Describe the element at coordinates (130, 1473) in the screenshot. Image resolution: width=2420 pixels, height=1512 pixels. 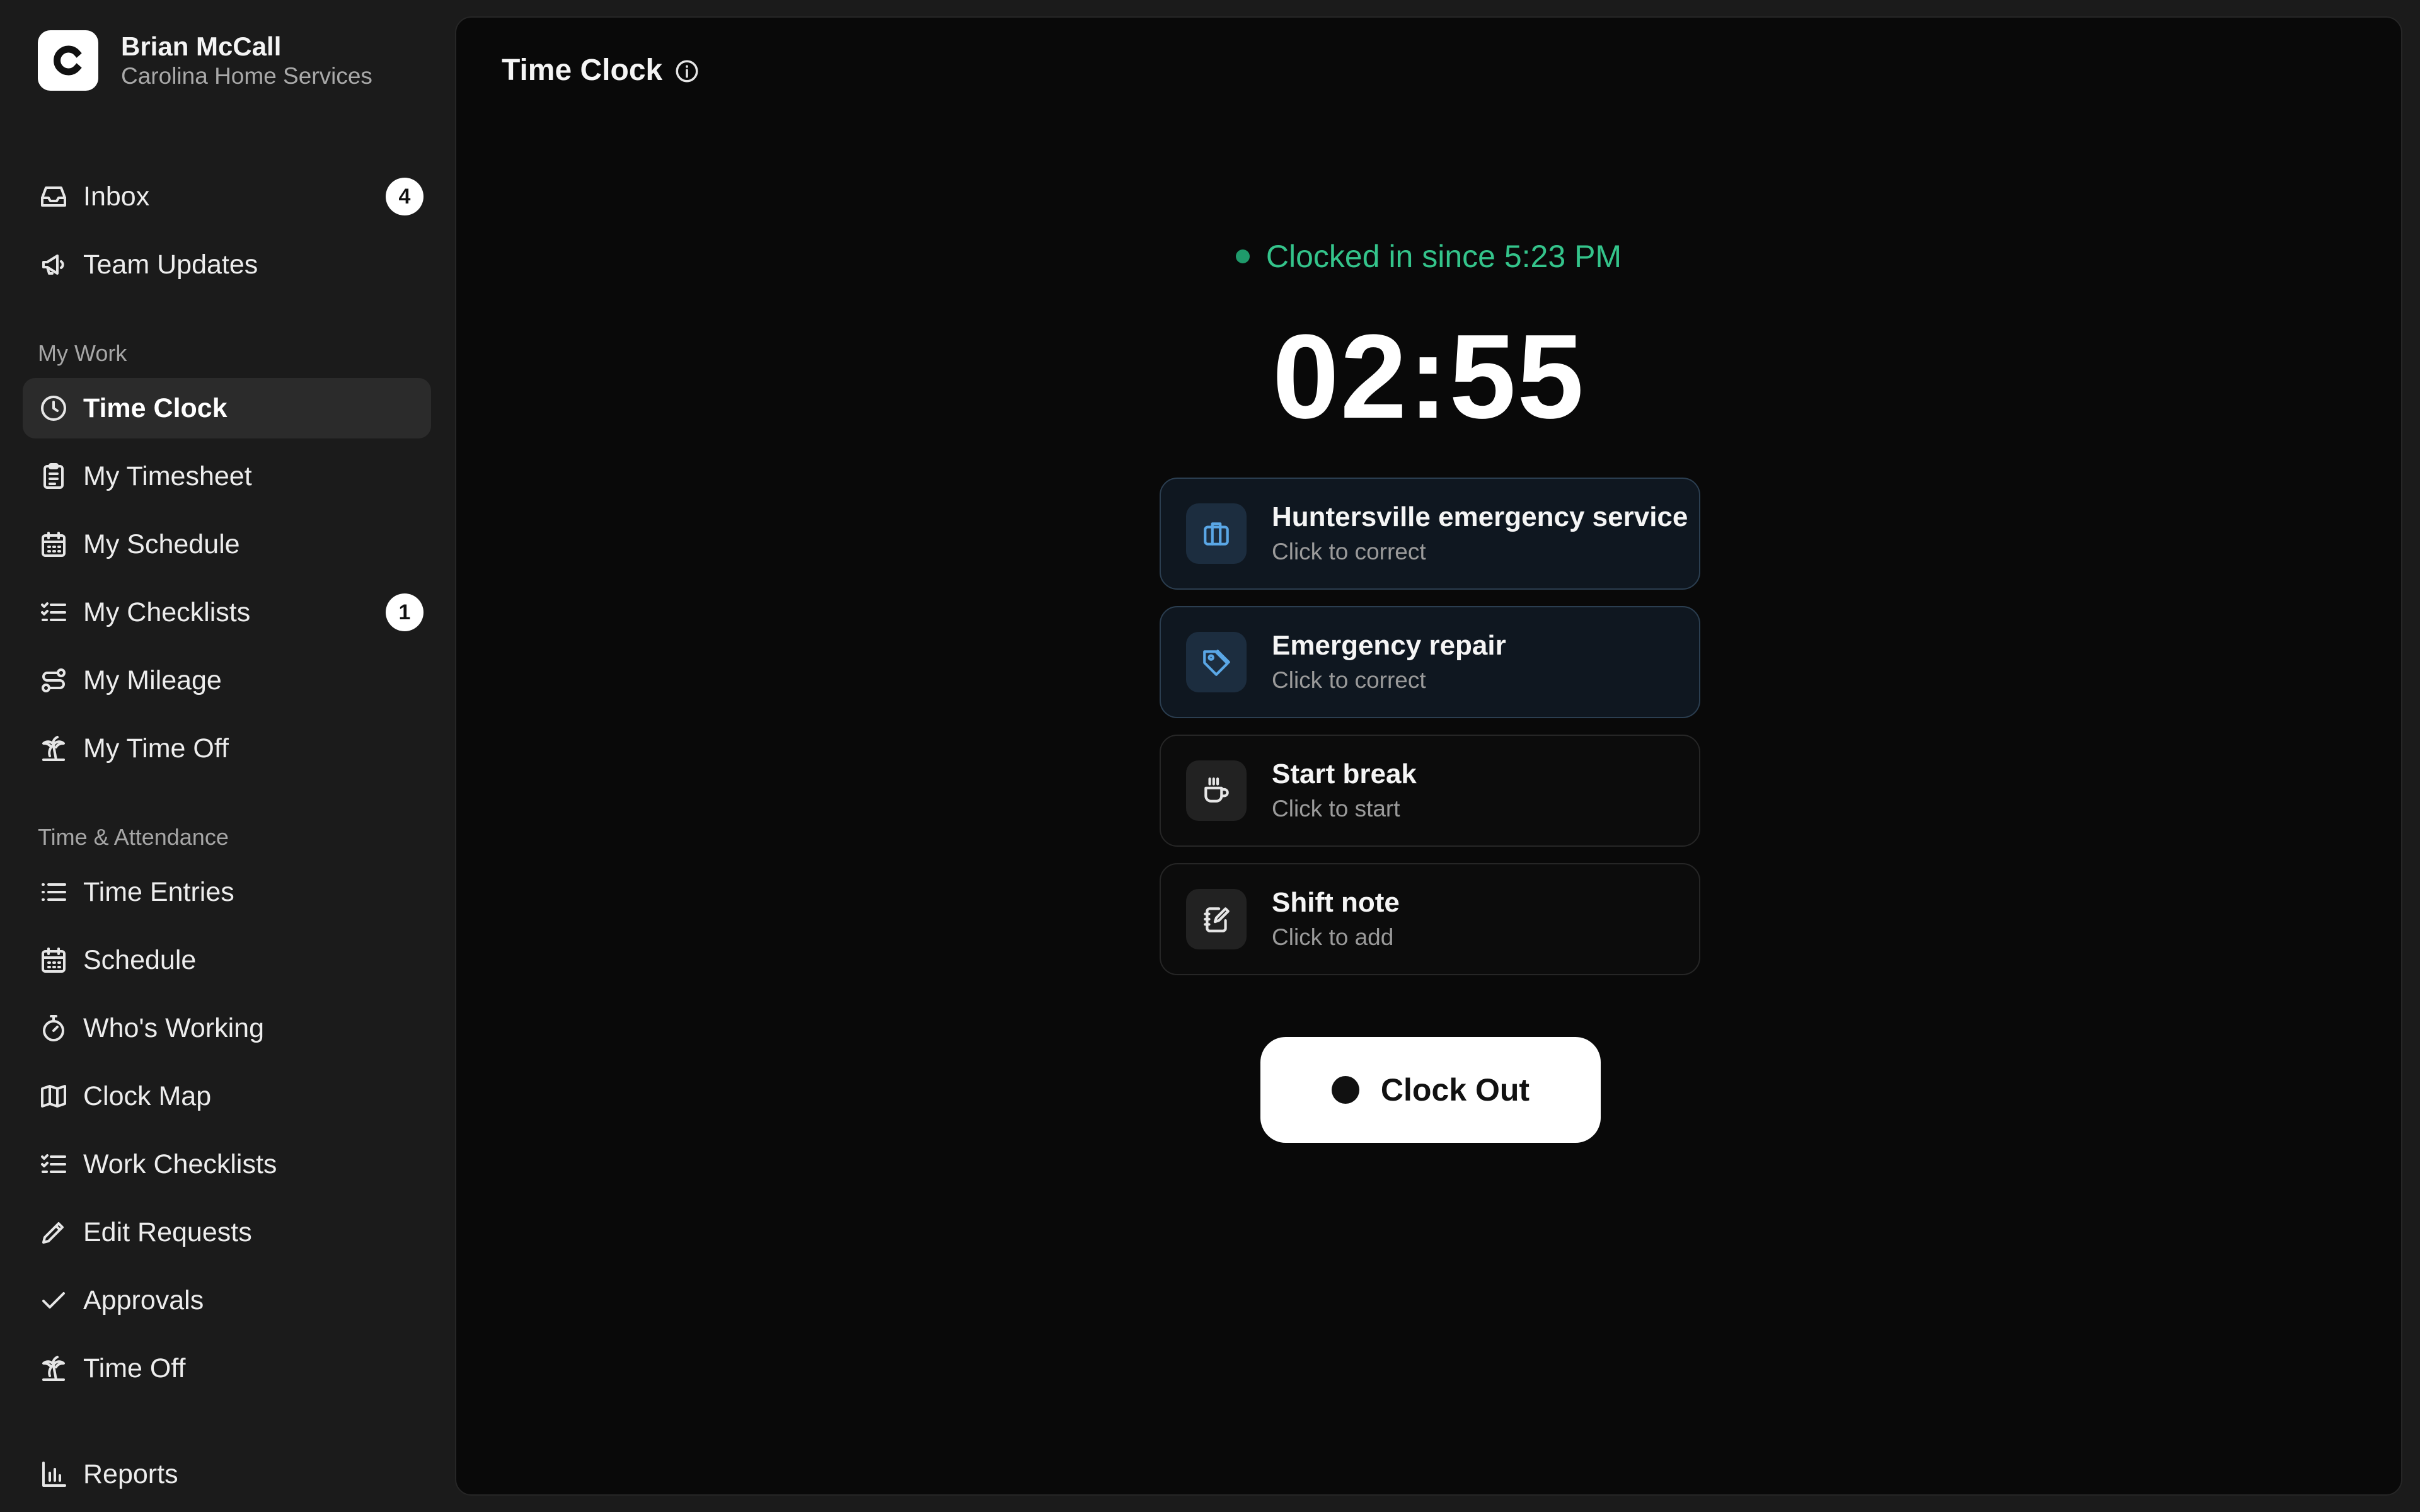
I see `sidebar-item-label: Reports` at that location.